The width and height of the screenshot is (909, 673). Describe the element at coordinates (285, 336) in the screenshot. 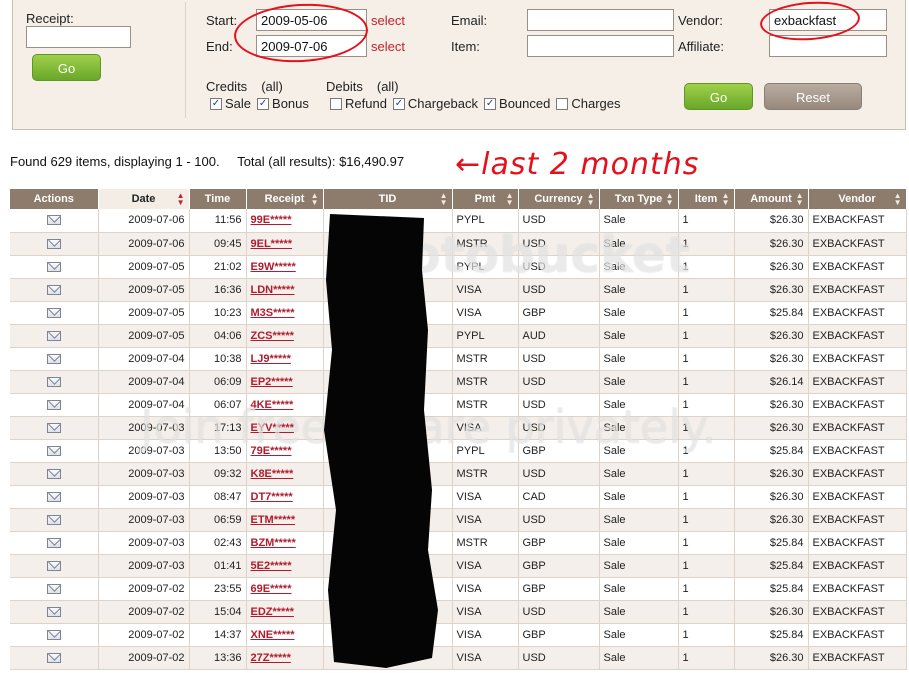

I see `cell-receipt: ZCS*****` at that location.